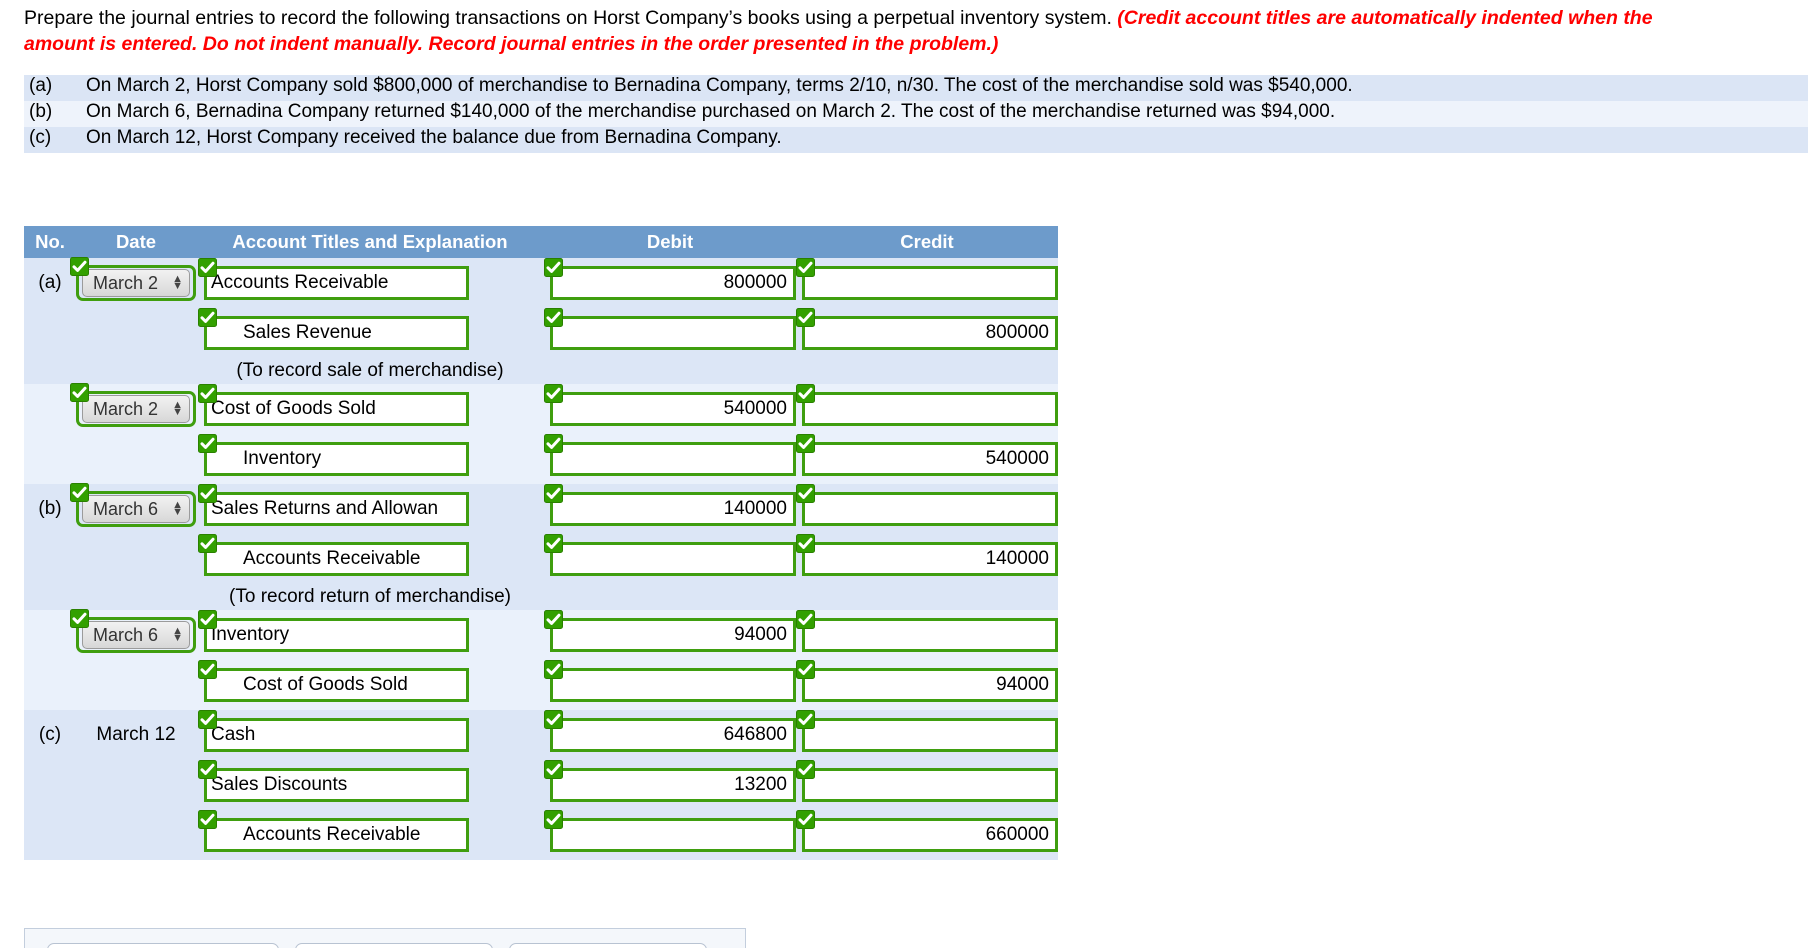 The height and width of the screenshot is (948, 1808). I want to click on credit-amount-input: 660000, so click(930, 835).